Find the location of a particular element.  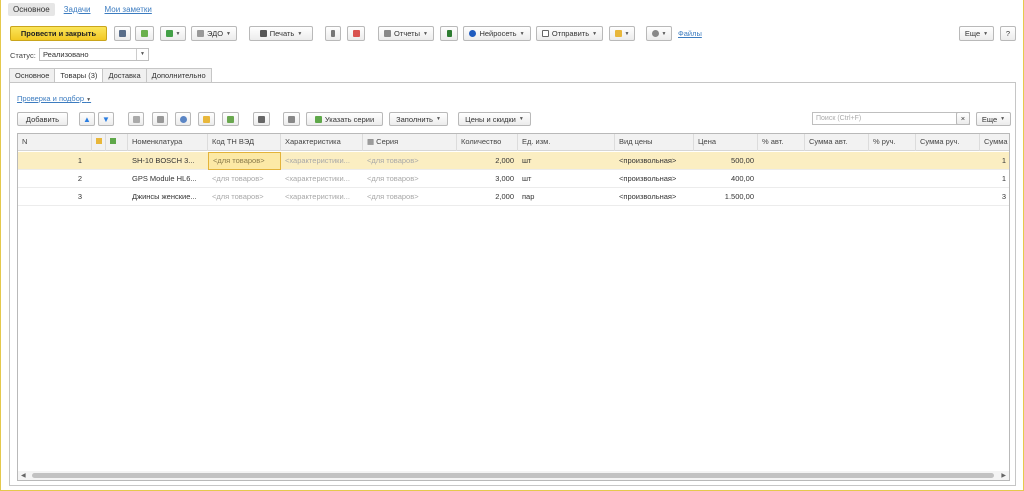

load-from-file-button is located at coordinates (261, 119).